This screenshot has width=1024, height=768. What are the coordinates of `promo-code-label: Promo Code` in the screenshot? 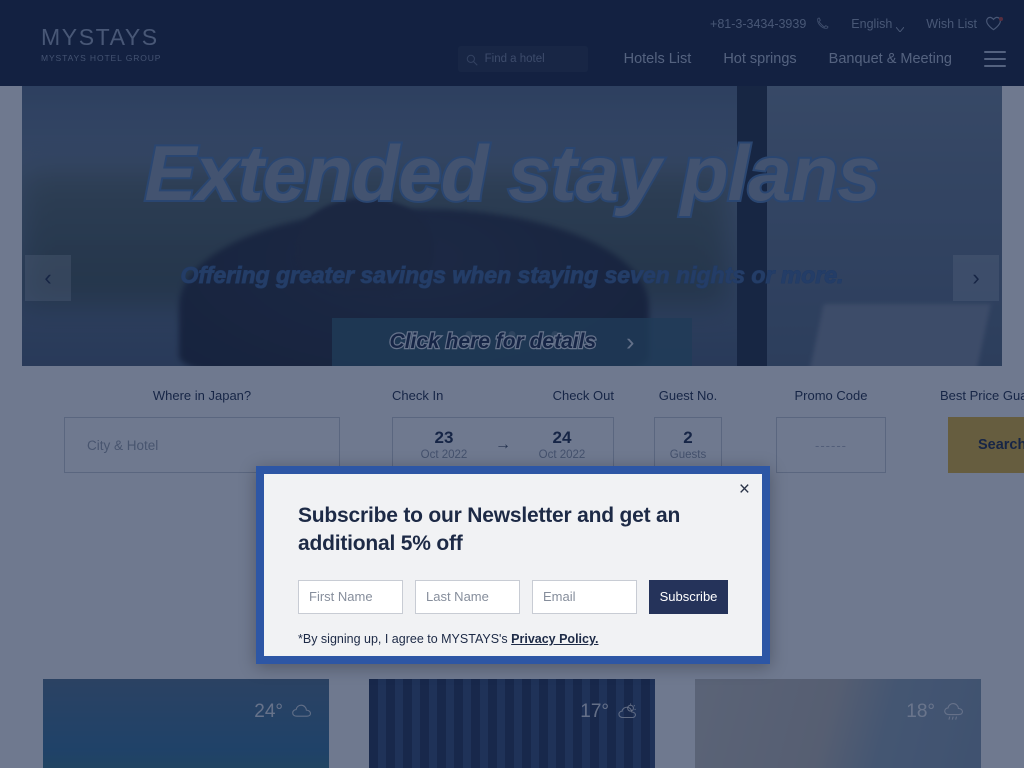 It's located at (831, 395).